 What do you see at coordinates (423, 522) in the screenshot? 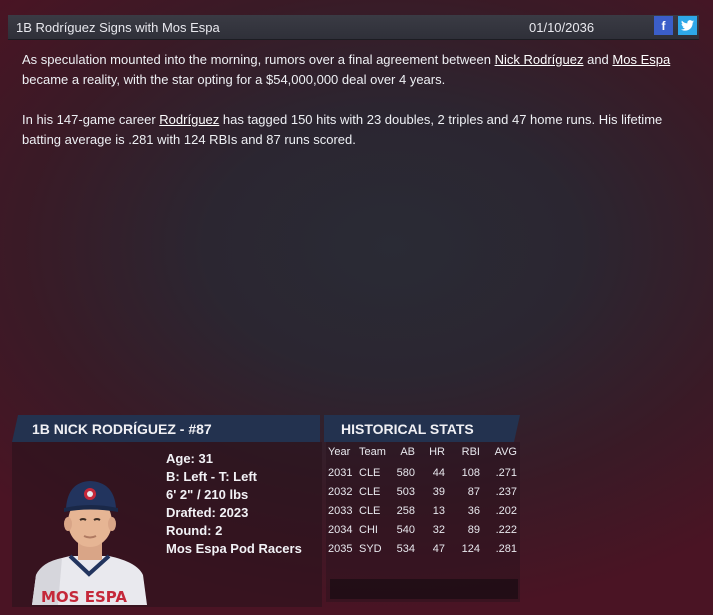
I see `stats-panel` at bounding box center [423, 522].